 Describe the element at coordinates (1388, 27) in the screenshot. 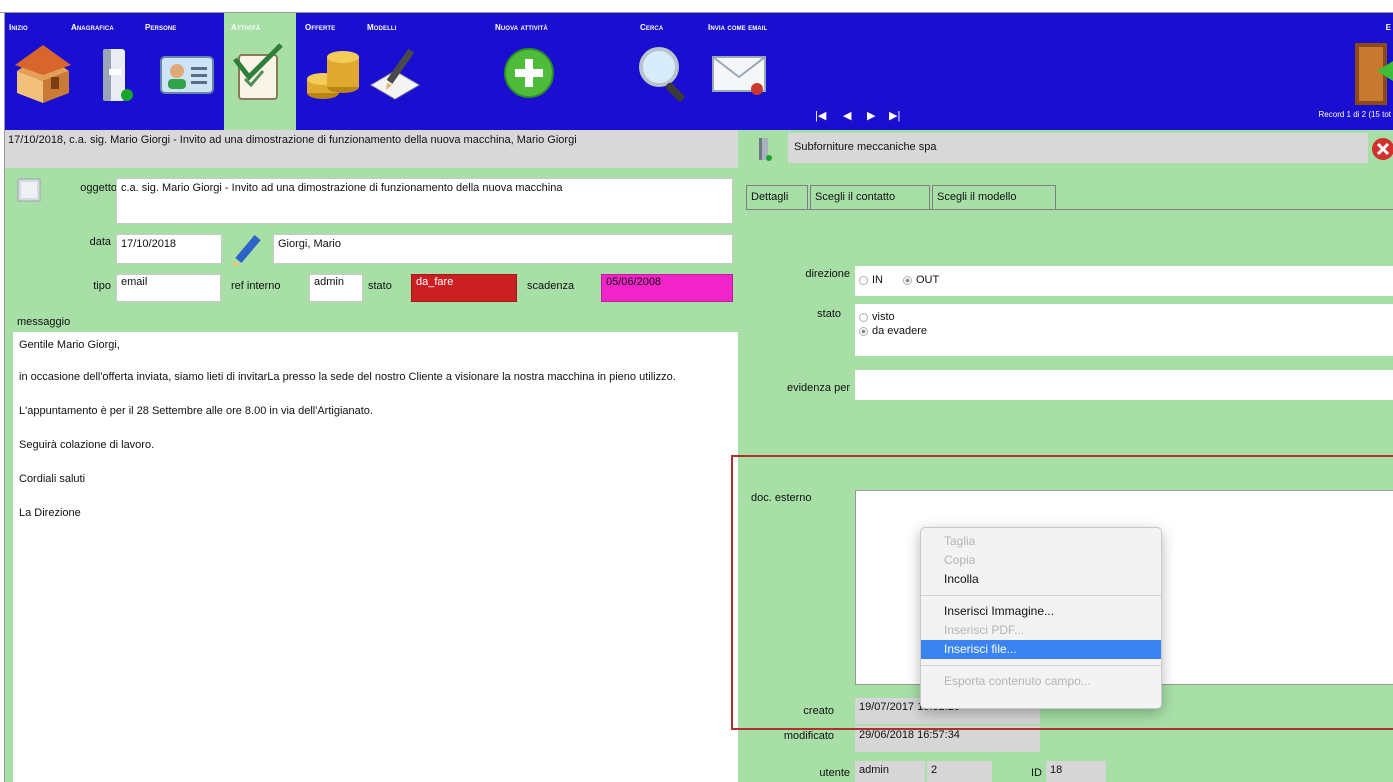

I see `nav-exit-label: E` at that location.